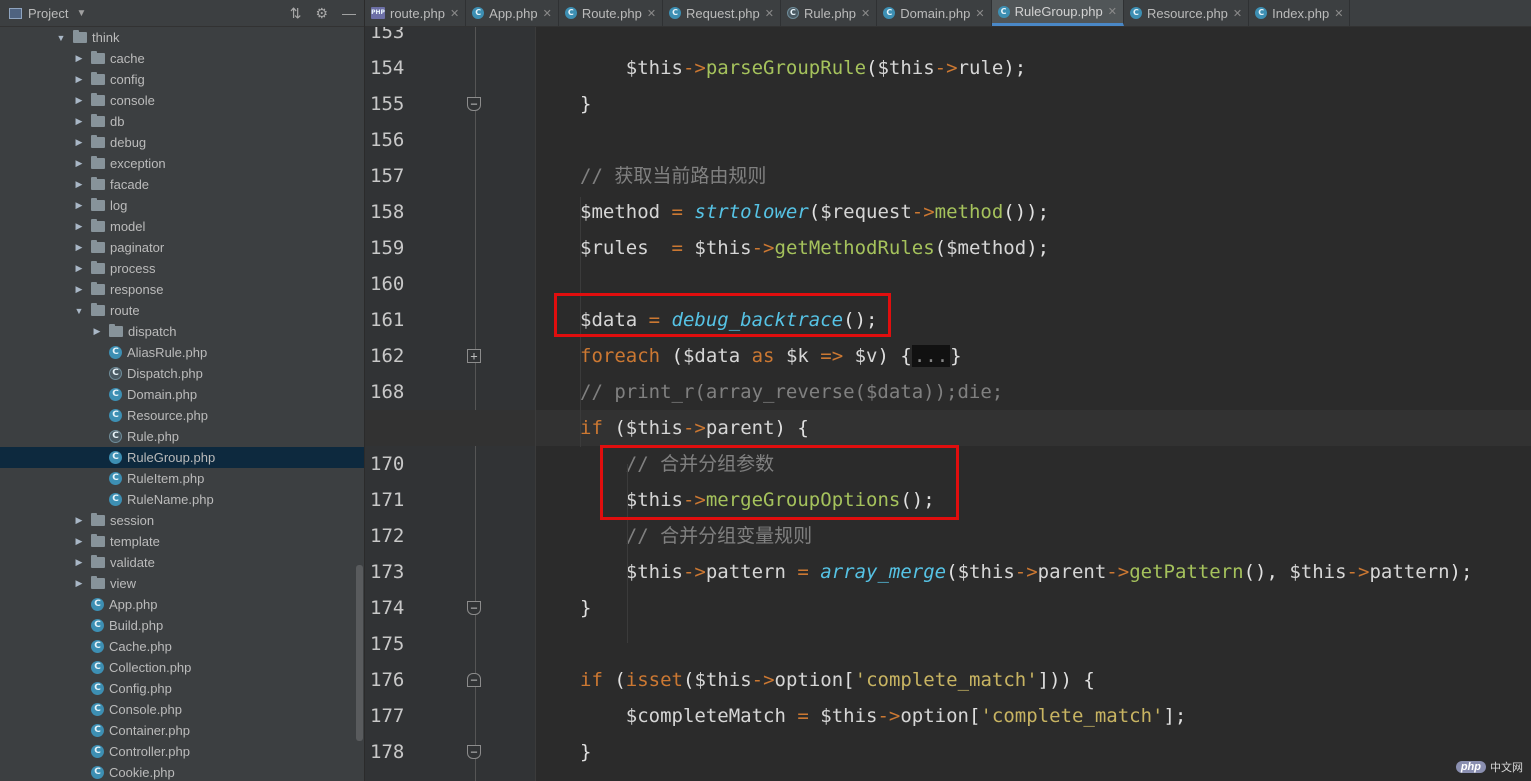 This screenshot has height=781, width=1531. I want to click on tree-folder: ▶ exception, so click(182, 163).